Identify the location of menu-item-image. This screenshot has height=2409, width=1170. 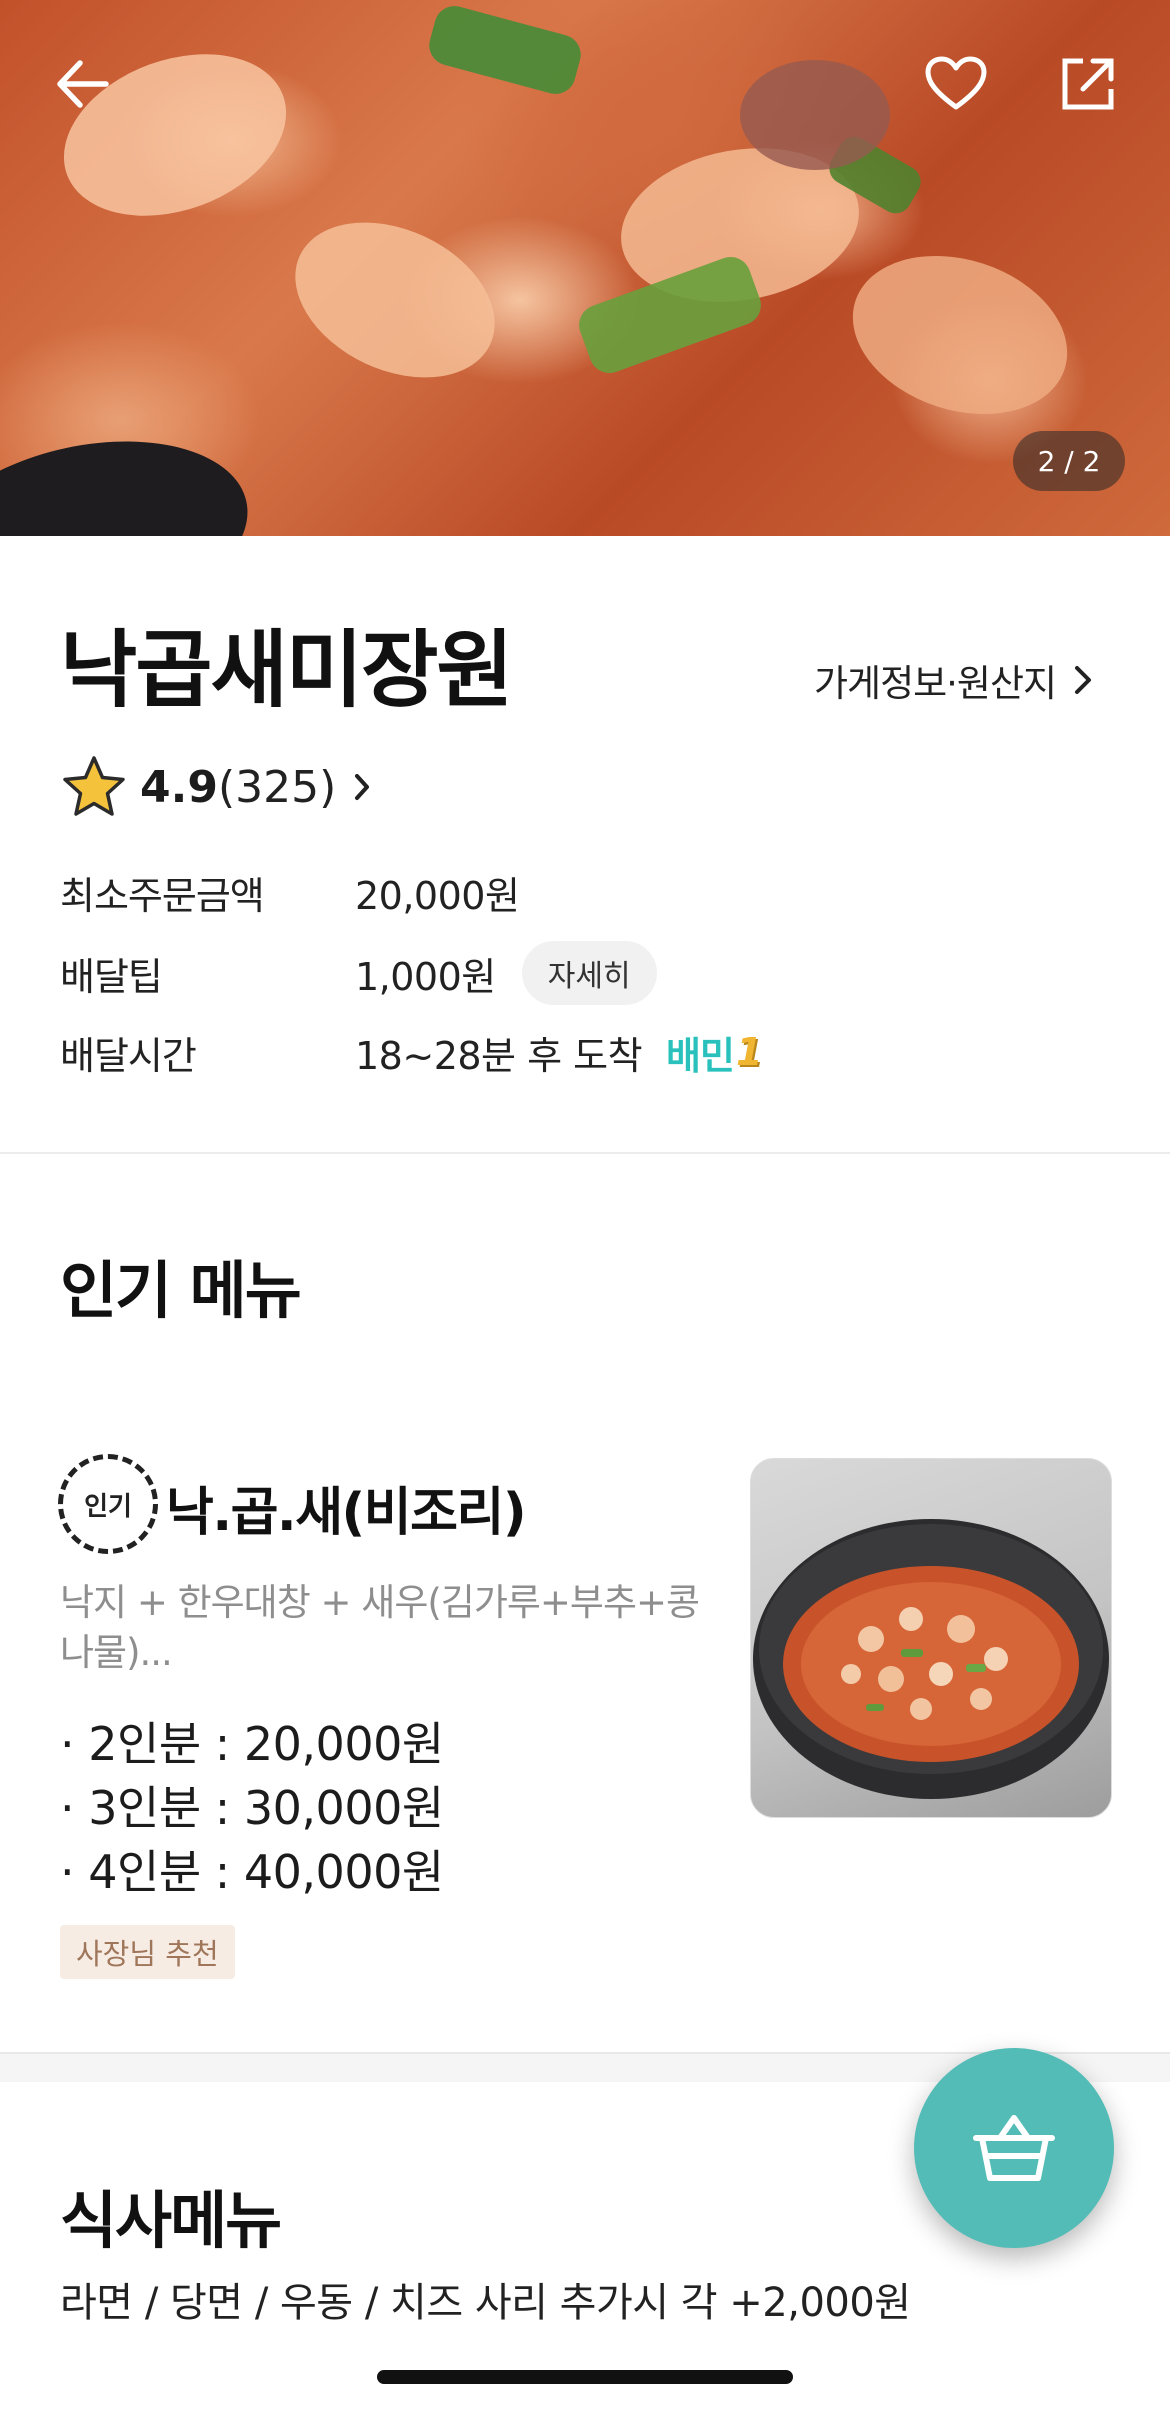
(931, 1638).